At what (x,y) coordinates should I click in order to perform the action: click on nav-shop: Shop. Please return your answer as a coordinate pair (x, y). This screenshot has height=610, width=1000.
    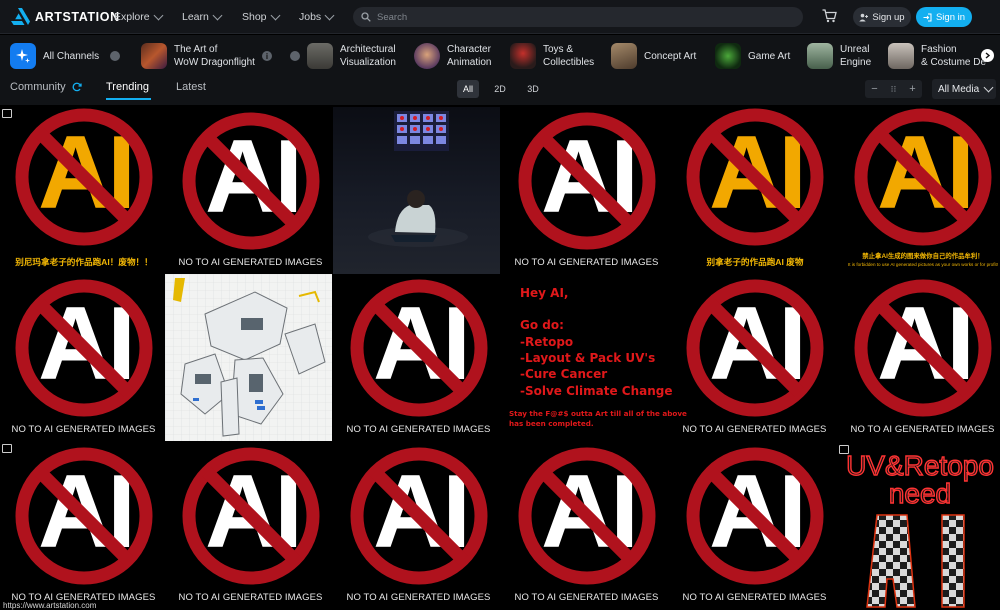
    Looking at the image, I should click on (261, 16).